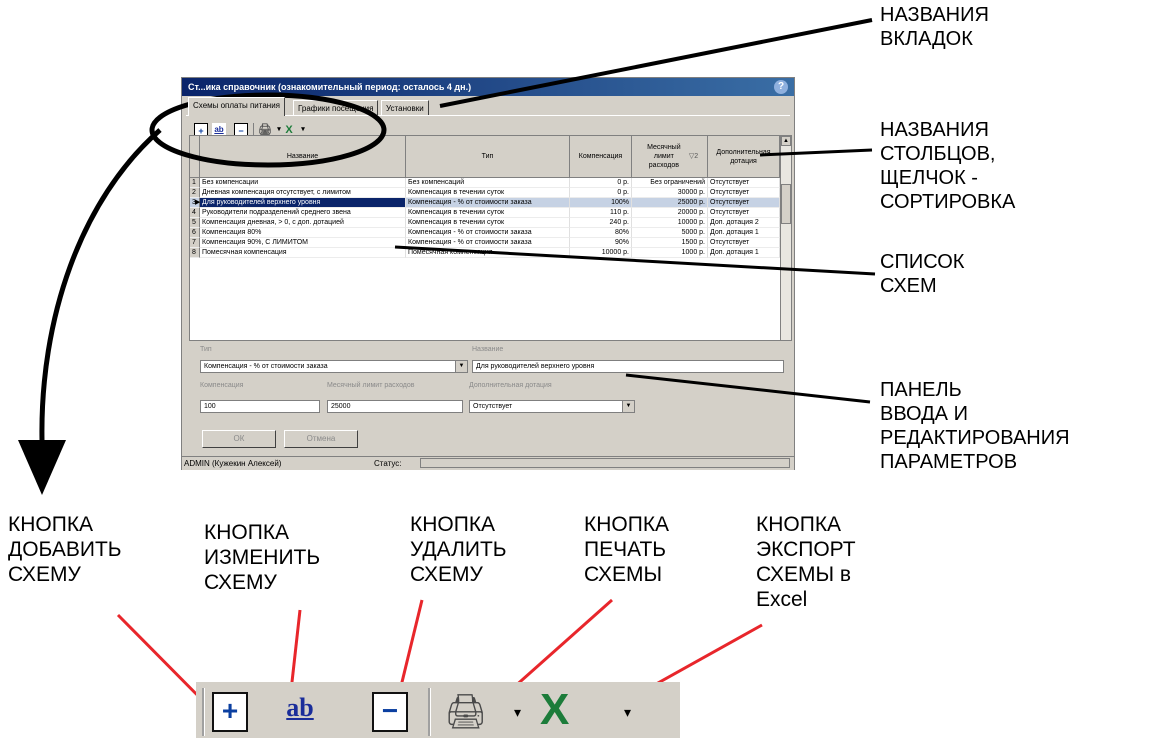  Describe the element at coordinates (438, 710) in the screenshot. I see `zoomed-toolbar: + ab − 🖨 ▾ X ▾` at that location.